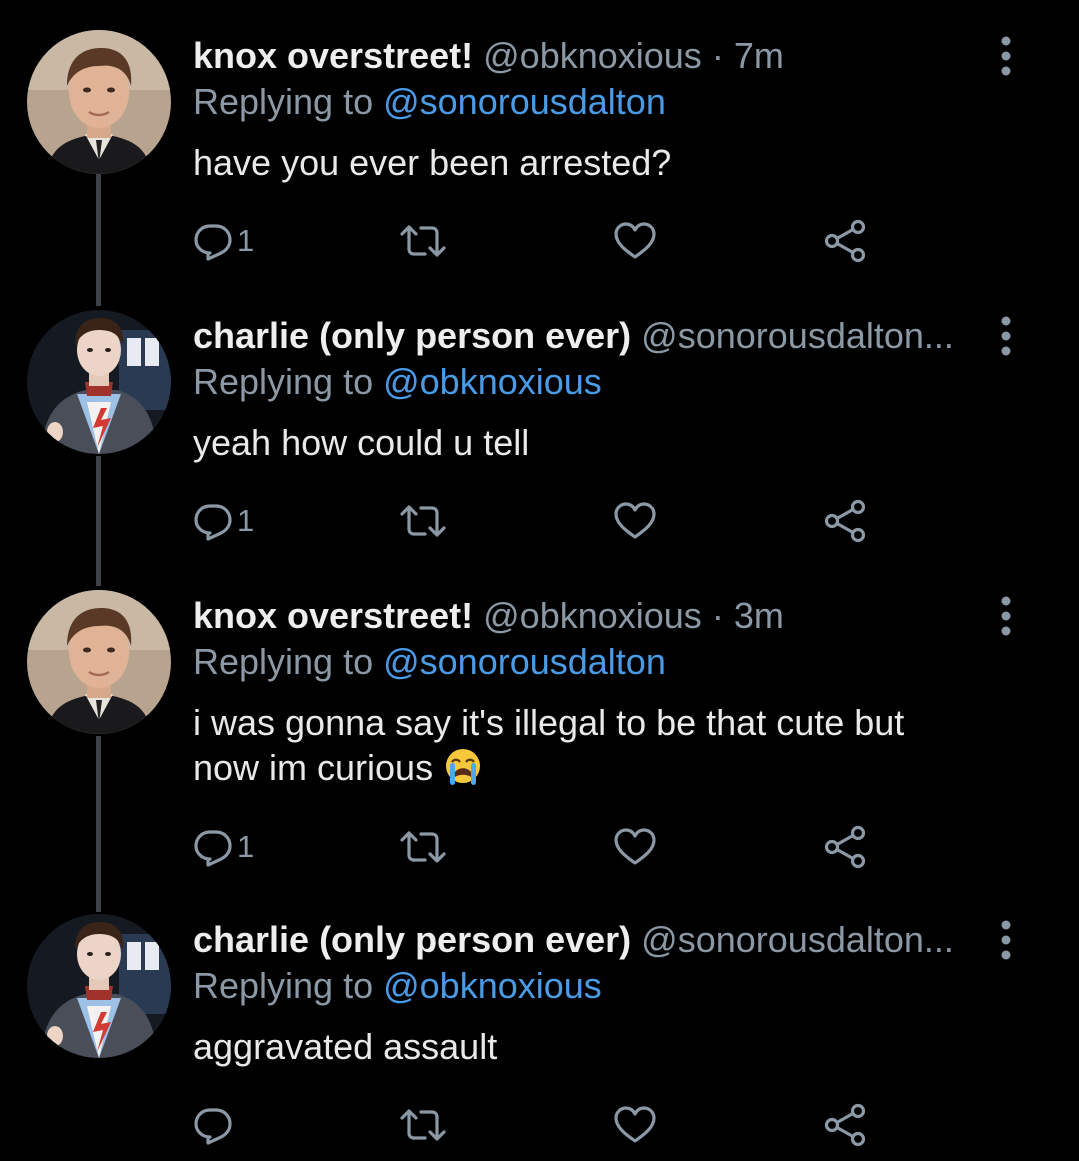  What do you see at coordinates (318, 767) in the screenshot?
I see `tweet-text-segment: now im curious` at bounding box center [318, 767].